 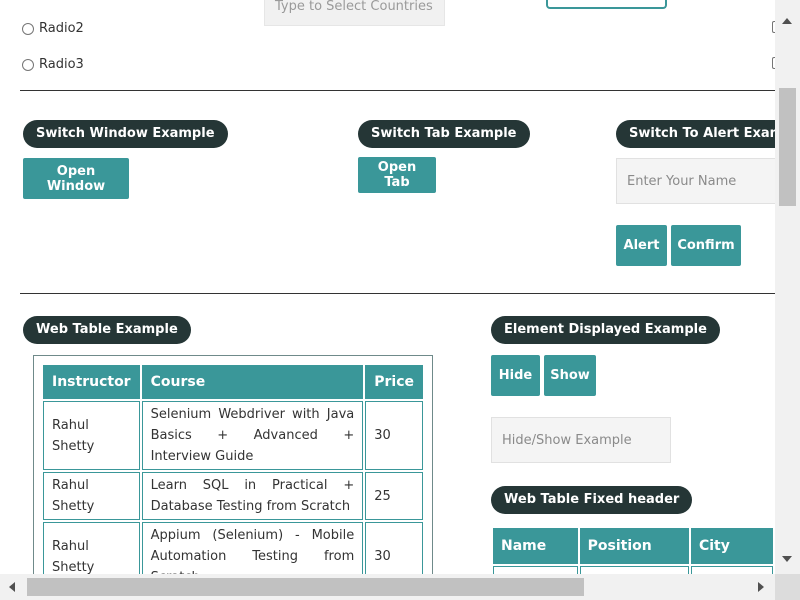 I want to click on scroll-left-arrow-icon, so click(x=12, y=587).